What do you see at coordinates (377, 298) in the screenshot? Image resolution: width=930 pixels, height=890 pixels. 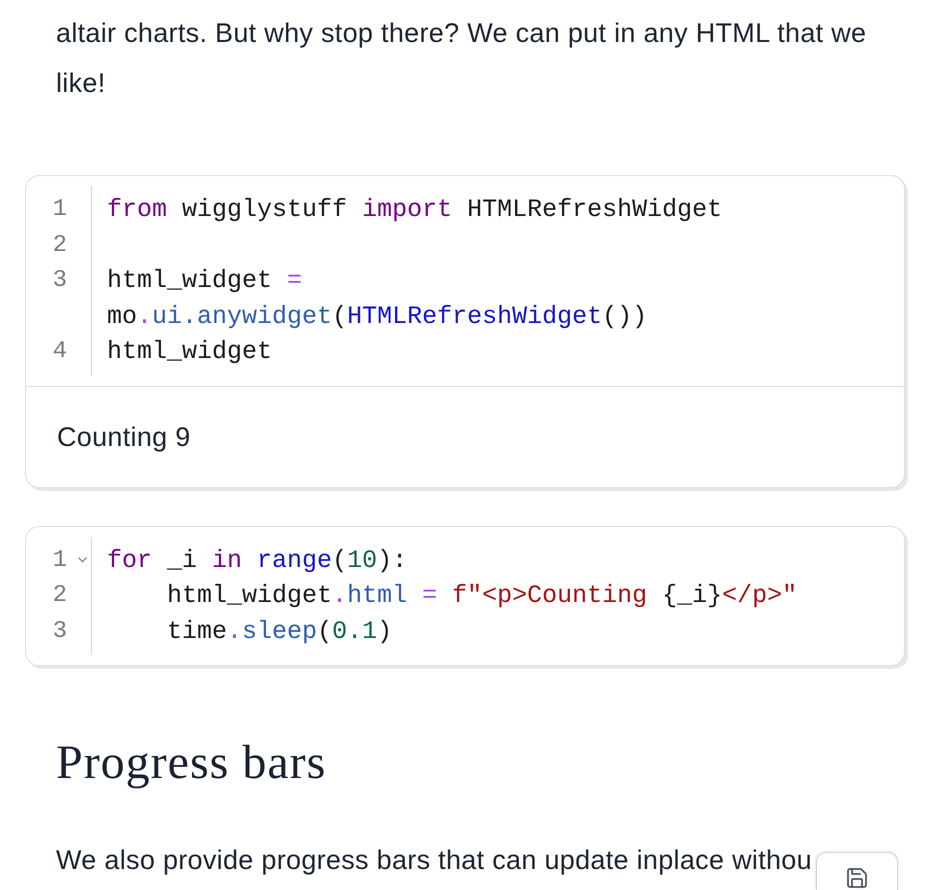 I see `code-line: html_widget = mo.ui.anywidget(HTMLRefreshWidget())` at bounding box center [377, 298].